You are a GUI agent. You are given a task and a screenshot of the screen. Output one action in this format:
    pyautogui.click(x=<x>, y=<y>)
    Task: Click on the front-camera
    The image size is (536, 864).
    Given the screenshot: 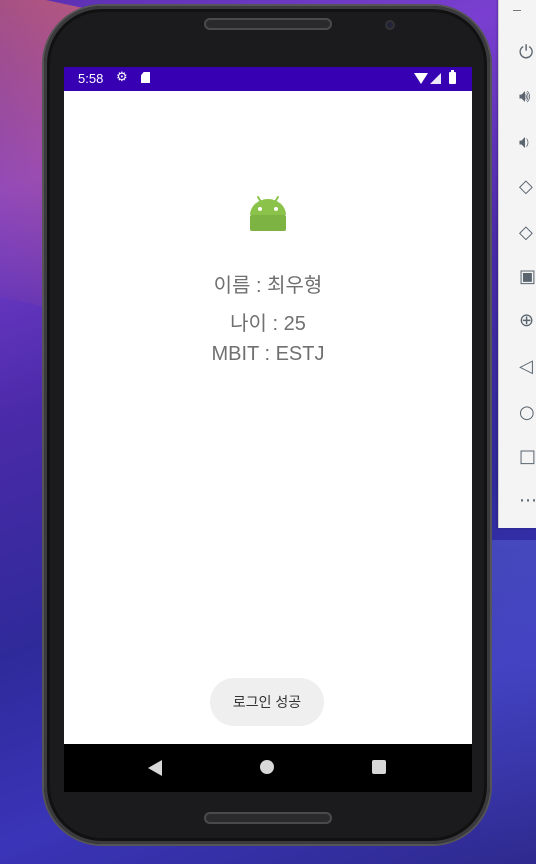 What is the action you would take?
    pyautogui.click(x=390, y=25)
    